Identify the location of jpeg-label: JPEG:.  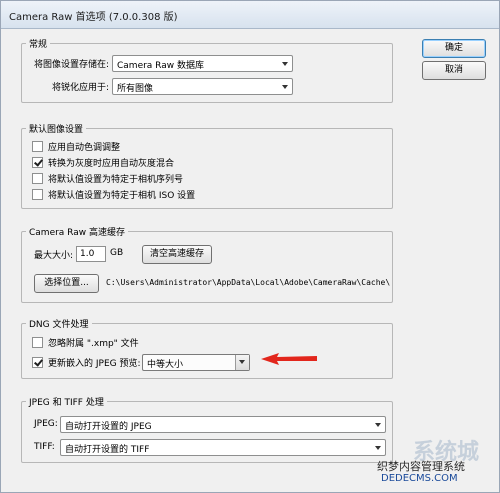
(46, 424).